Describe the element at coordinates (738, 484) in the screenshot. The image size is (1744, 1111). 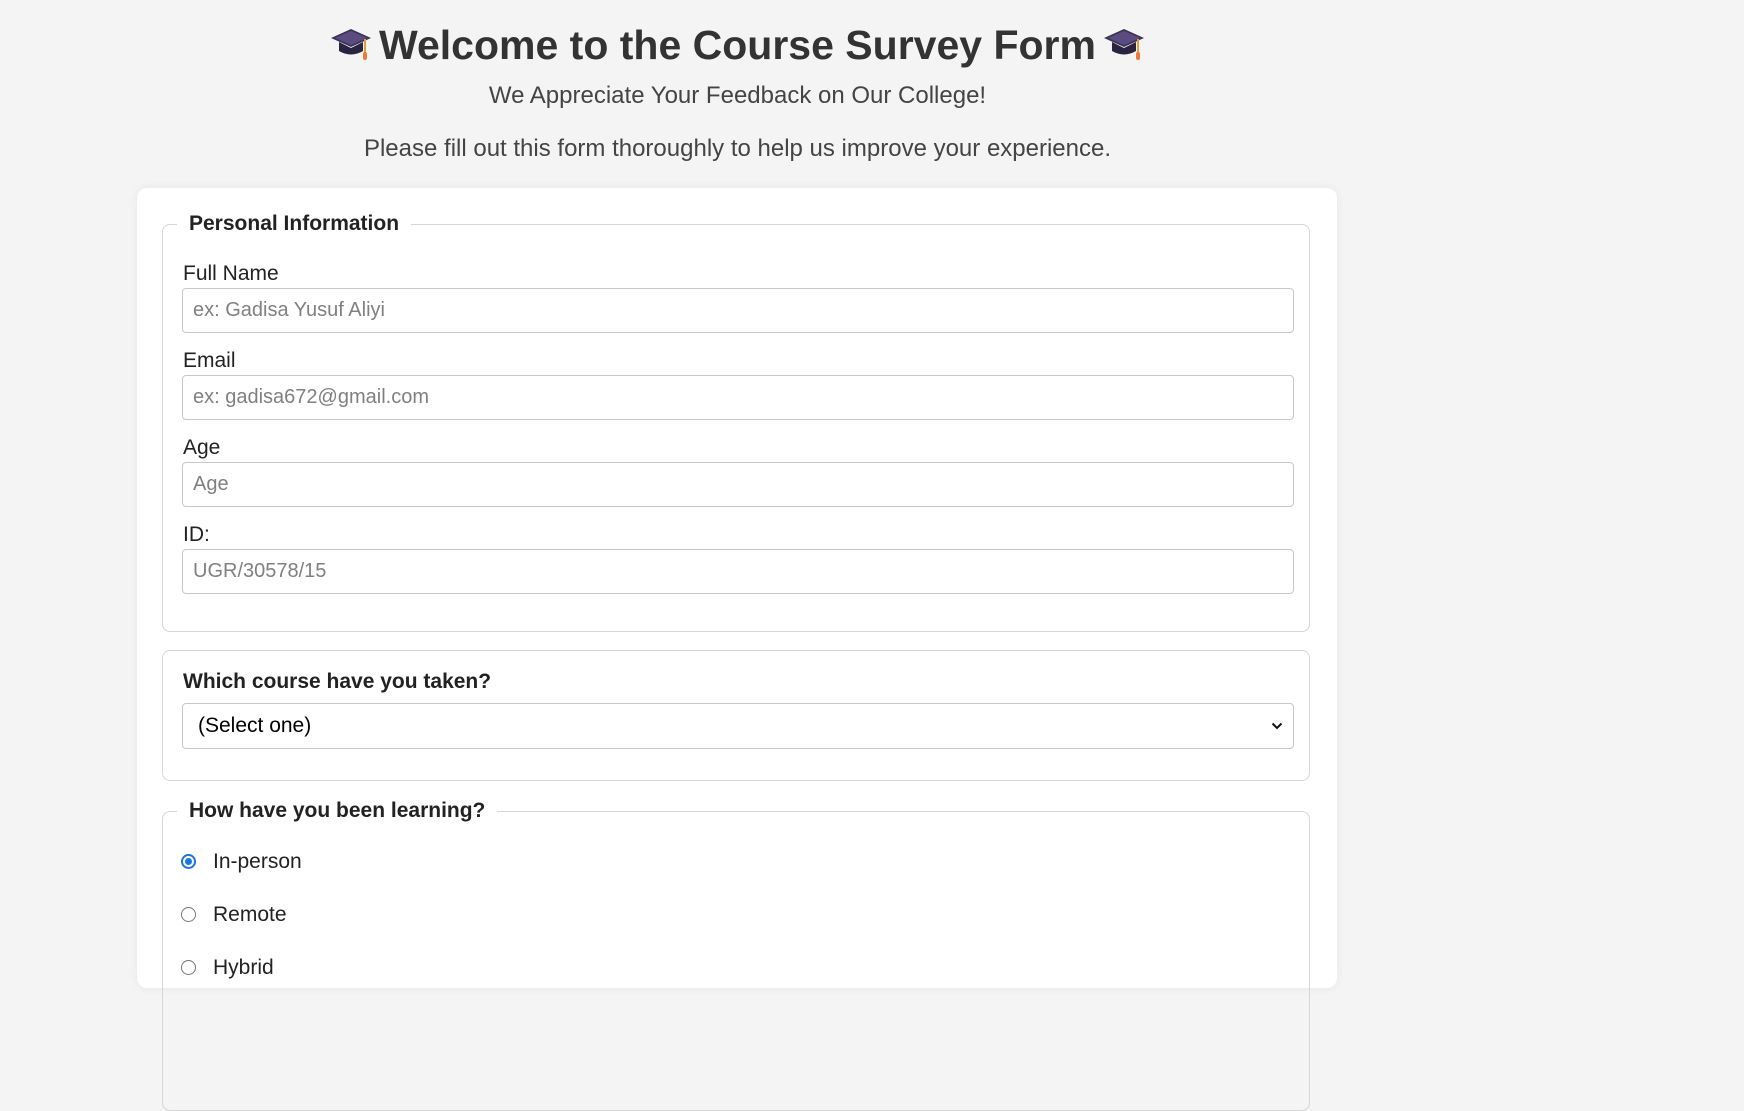
I see `age-input` at that location.